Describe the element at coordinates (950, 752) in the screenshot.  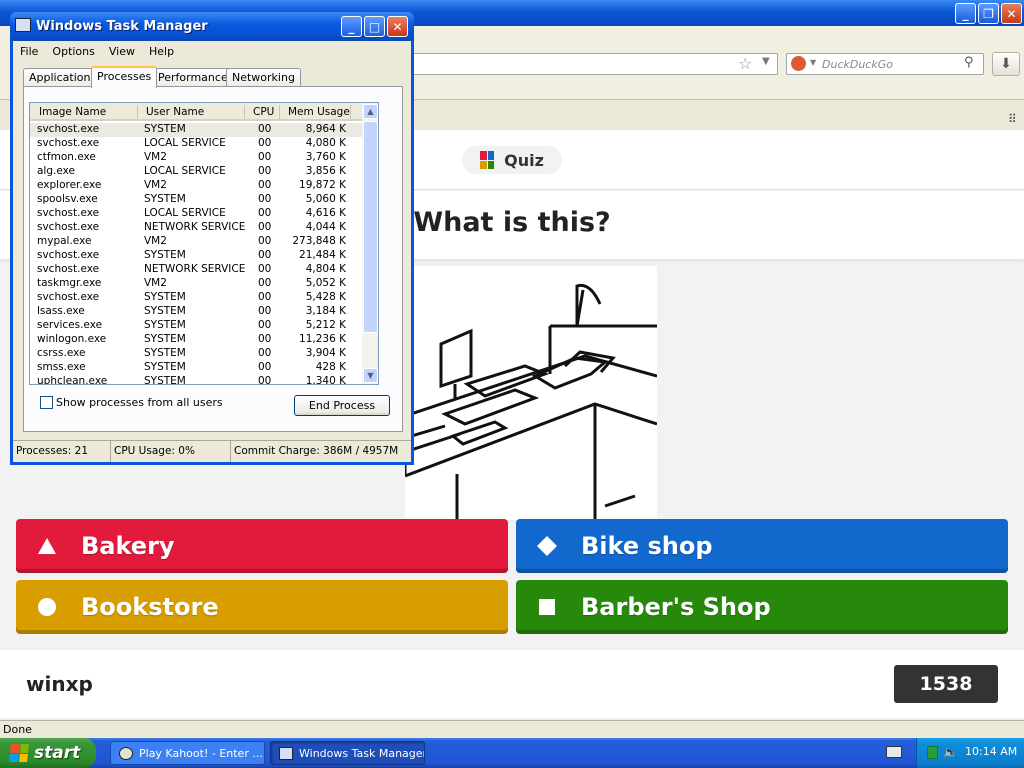
I see `volume-icon: 🔈` at that location.